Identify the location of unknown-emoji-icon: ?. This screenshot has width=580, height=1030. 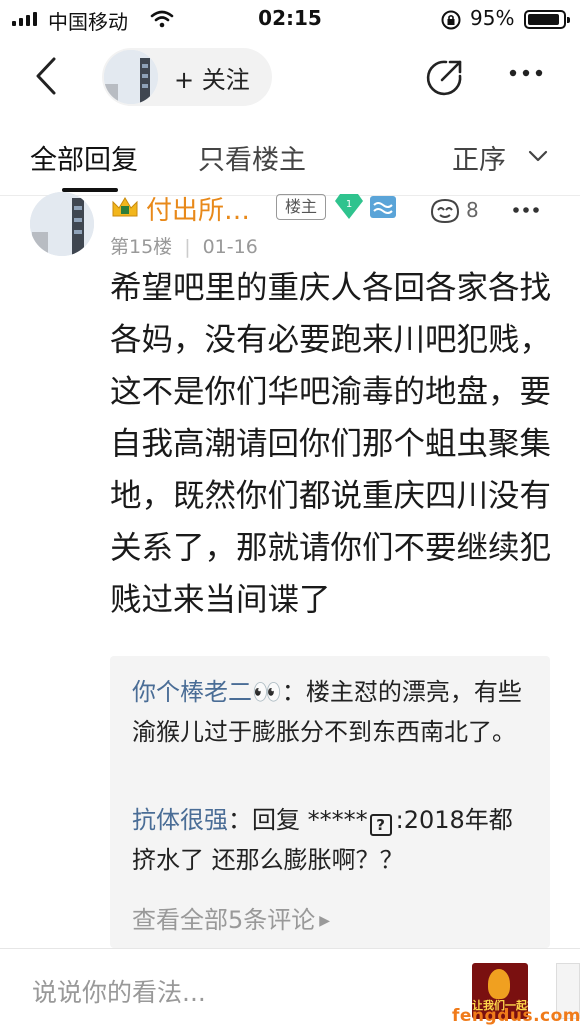
(380, 825).